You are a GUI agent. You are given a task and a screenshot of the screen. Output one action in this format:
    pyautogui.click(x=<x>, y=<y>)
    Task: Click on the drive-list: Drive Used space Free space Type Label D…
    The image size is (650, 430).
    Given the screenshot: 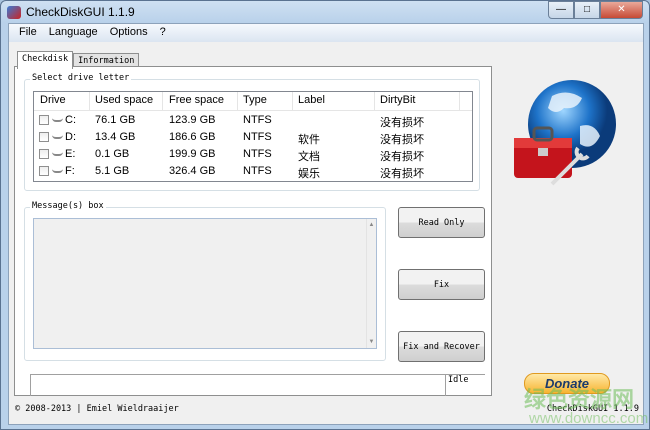 What is the action you would take?
    pyautogui.click(x=253, y=136)
    